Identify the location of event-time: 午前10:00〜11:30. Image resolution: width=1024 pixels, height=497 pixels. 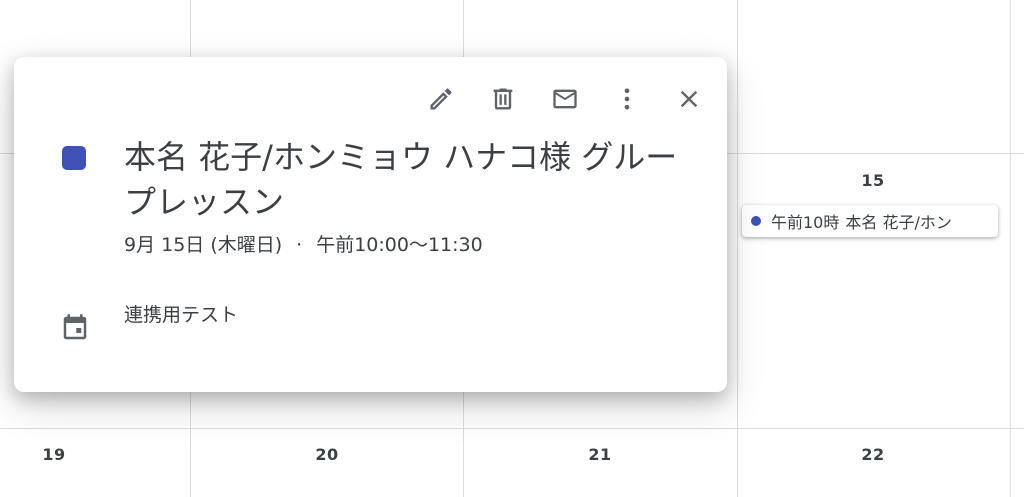
(399, 245).